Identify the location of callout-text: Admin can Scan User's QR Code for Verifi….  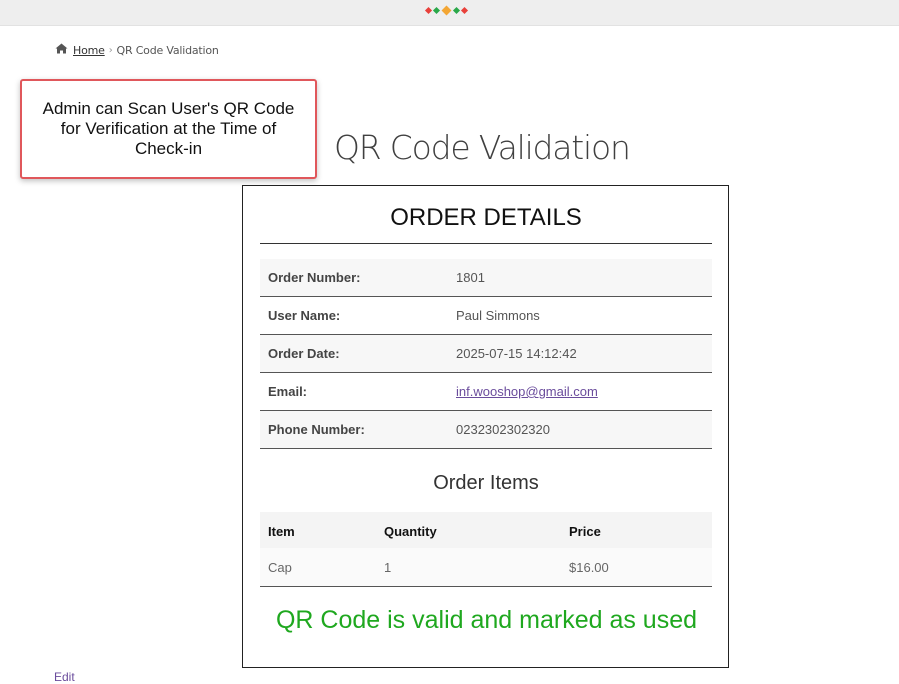
(168, 128).